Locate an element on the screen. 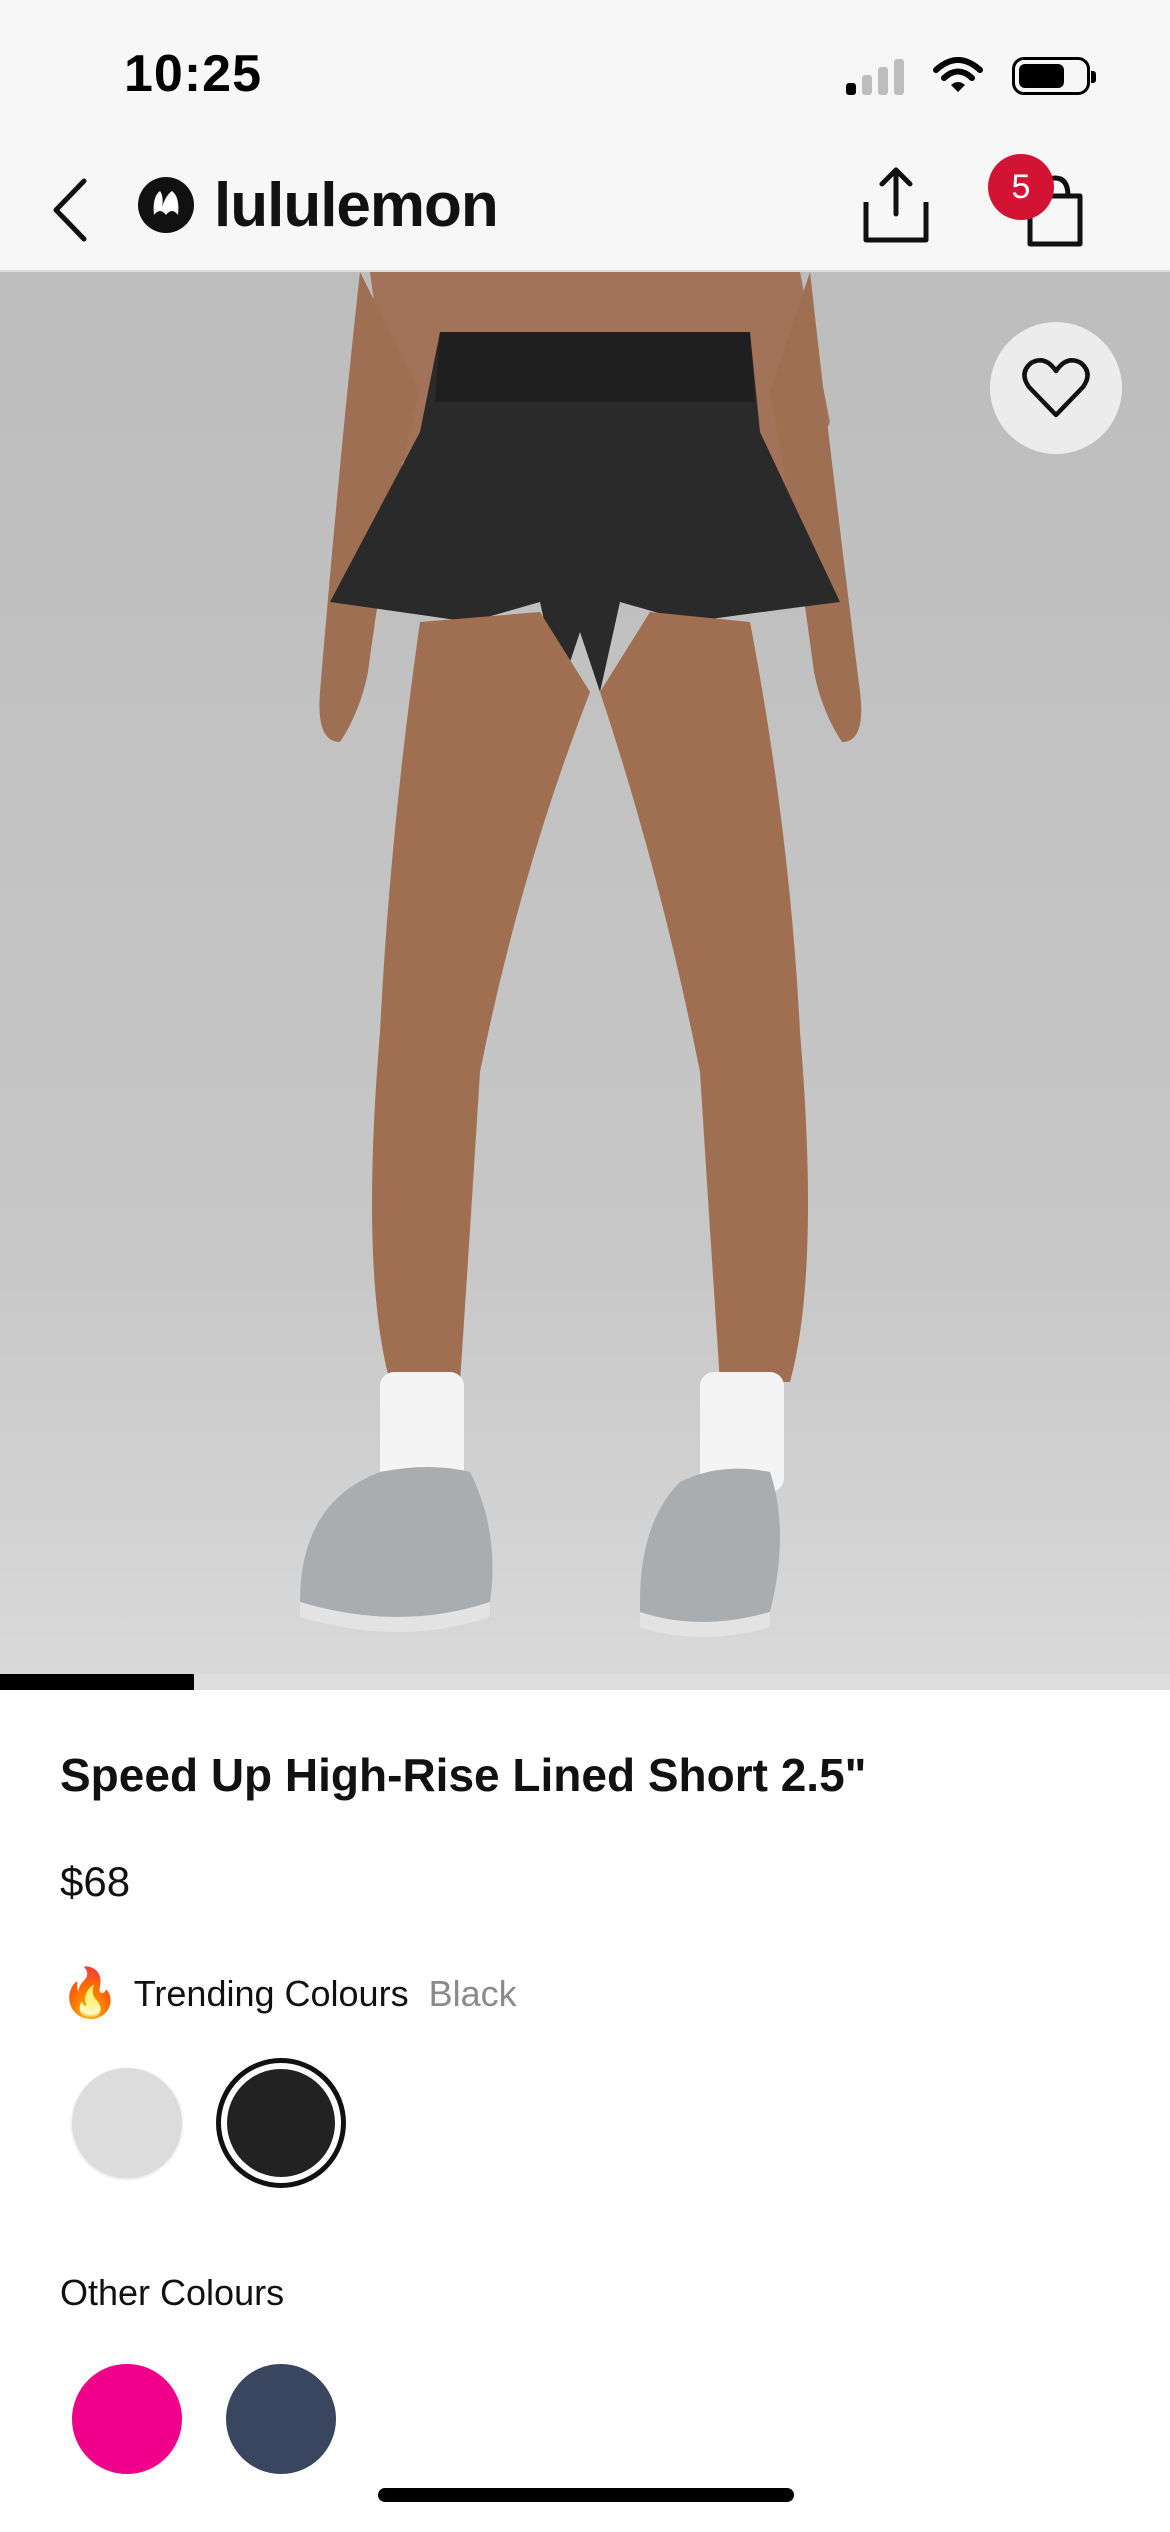 The image size is (1170, 2532). product-price: $68 is located at coordinates (95, 1881).